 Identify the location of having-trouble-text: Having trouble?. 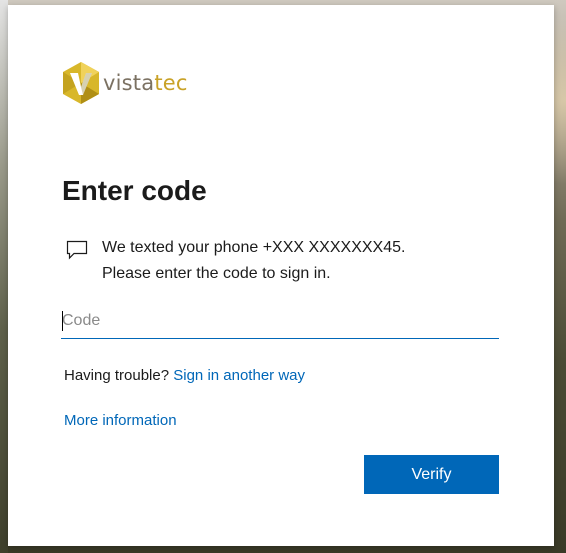
(117, 375).